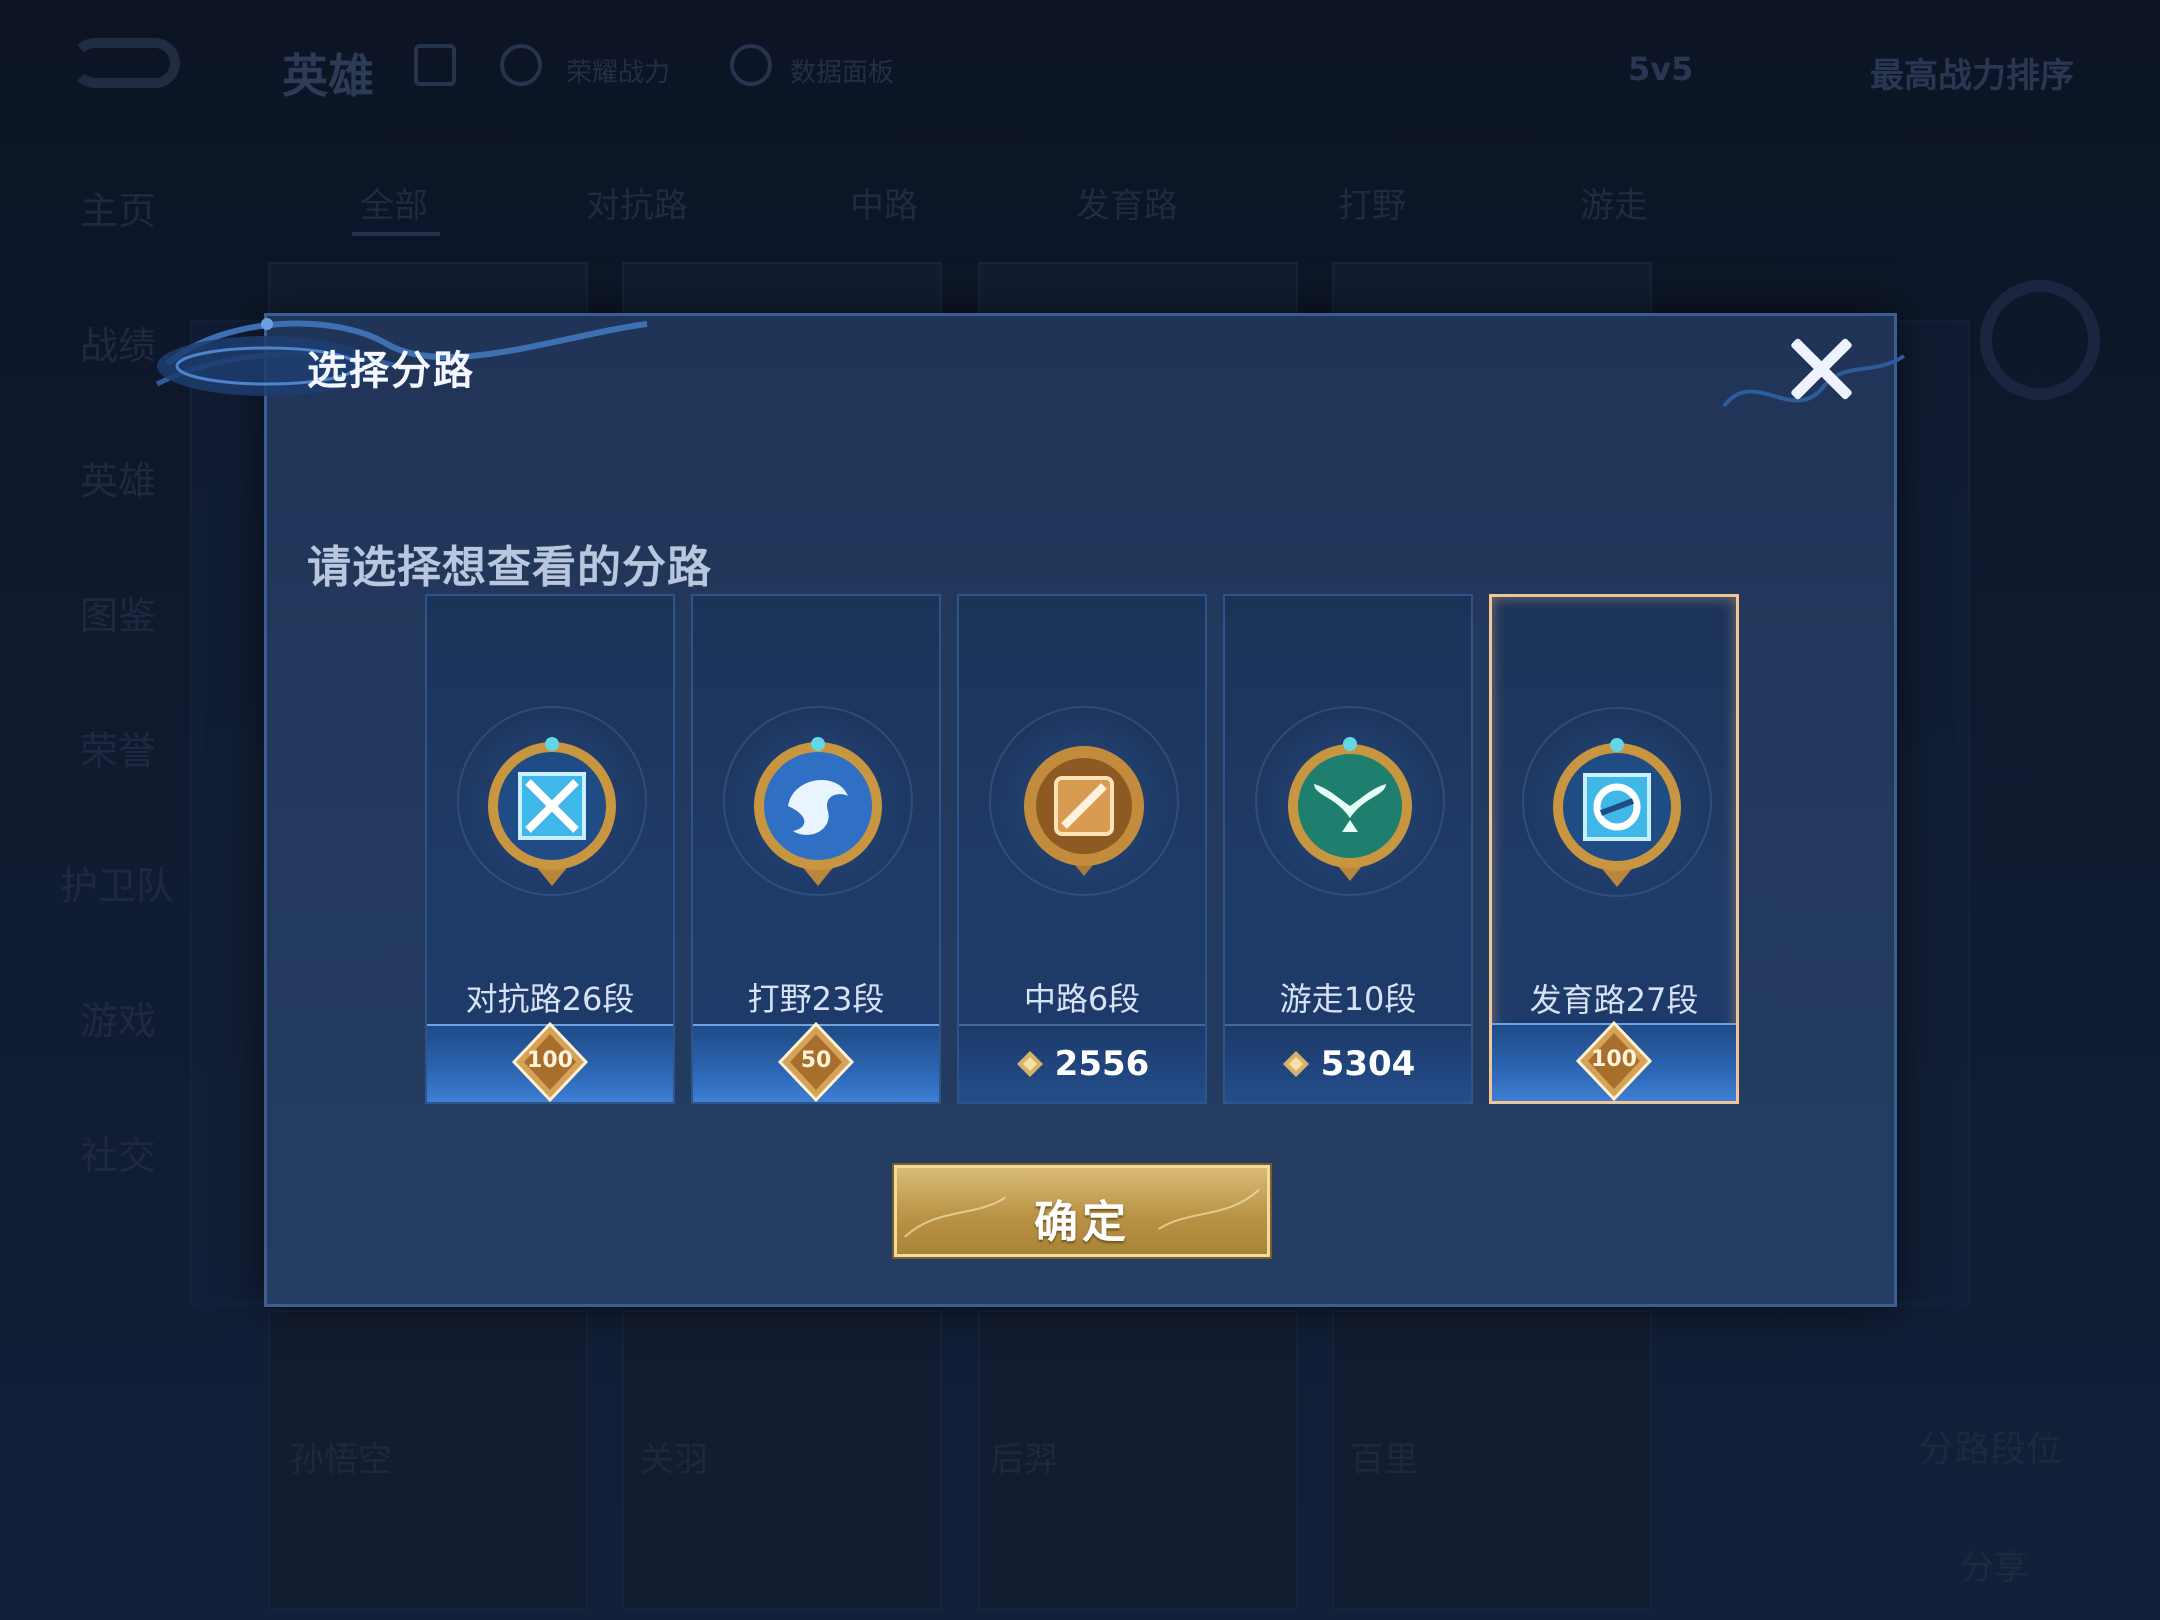  I want to click on tab: 中路, so click(884, 206).